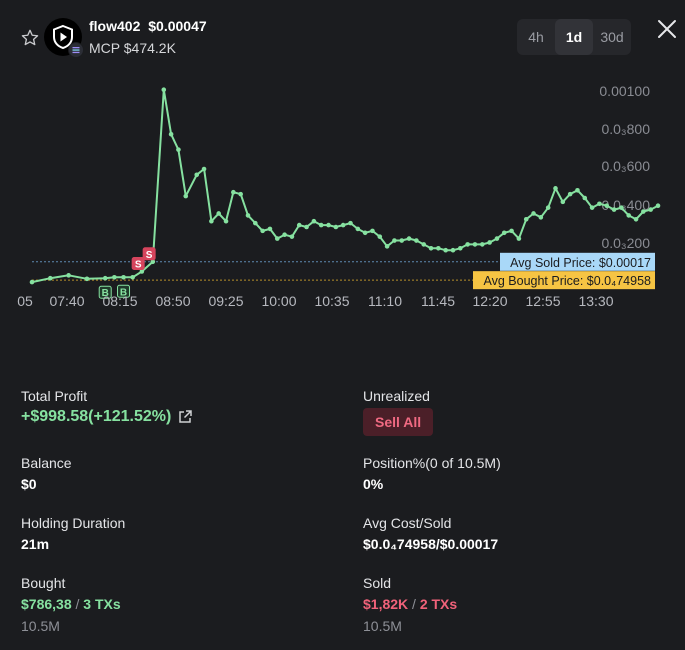  Describe the element at coordinates (342, 35) in the screenshot. I see `token-header: flow402 $0.00047 MCP $474.2K 4h 1d 30d` at that location.